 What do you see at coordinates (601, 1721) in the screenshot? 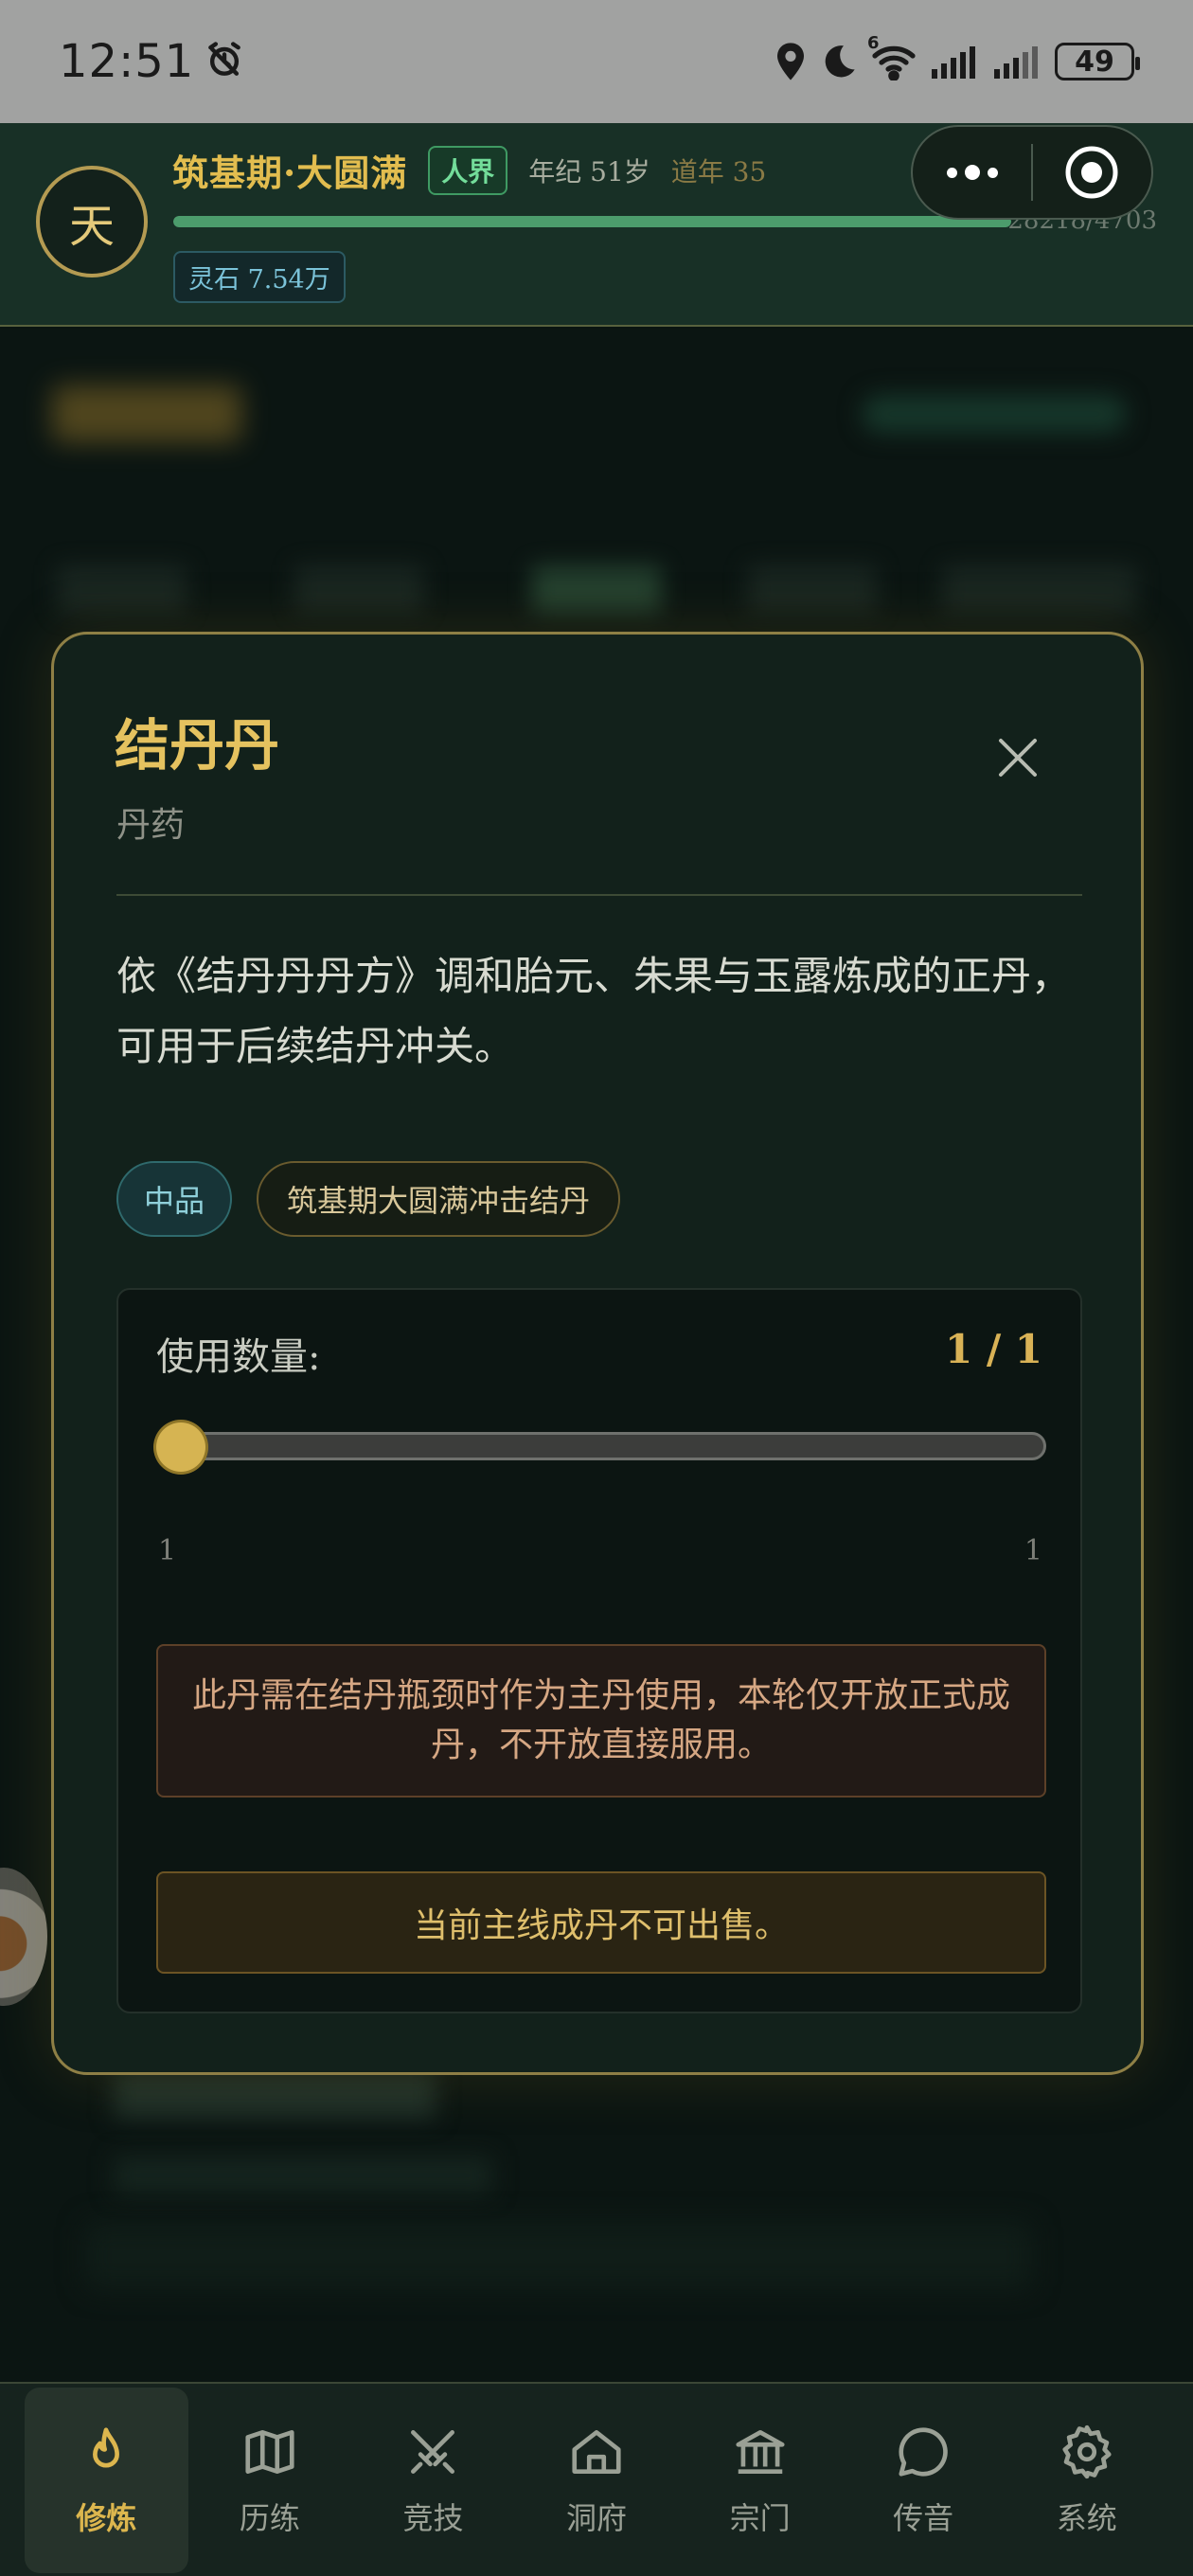
I see `usage-warning-notice: 此丹需在结丹瓶颈时作为主丹使用，本轮仅开放正式成丹，不开放直接服用。` at bounding box center [601, 1721].